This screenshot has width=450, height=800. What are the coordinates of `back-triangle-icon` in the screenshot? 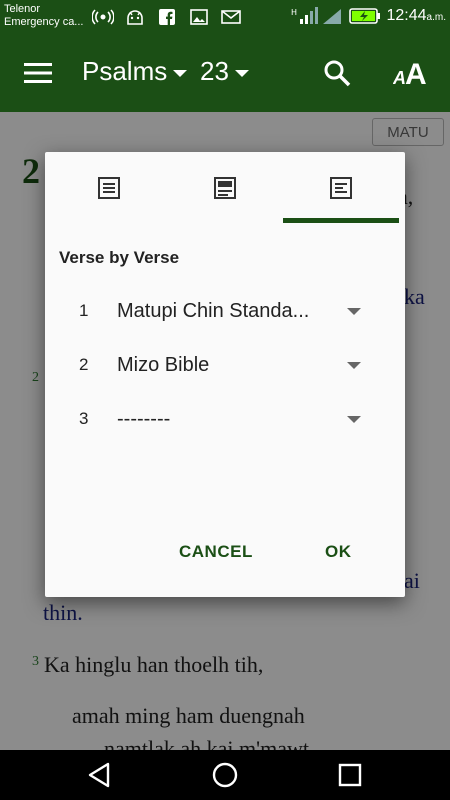 It's located at (99, 775).